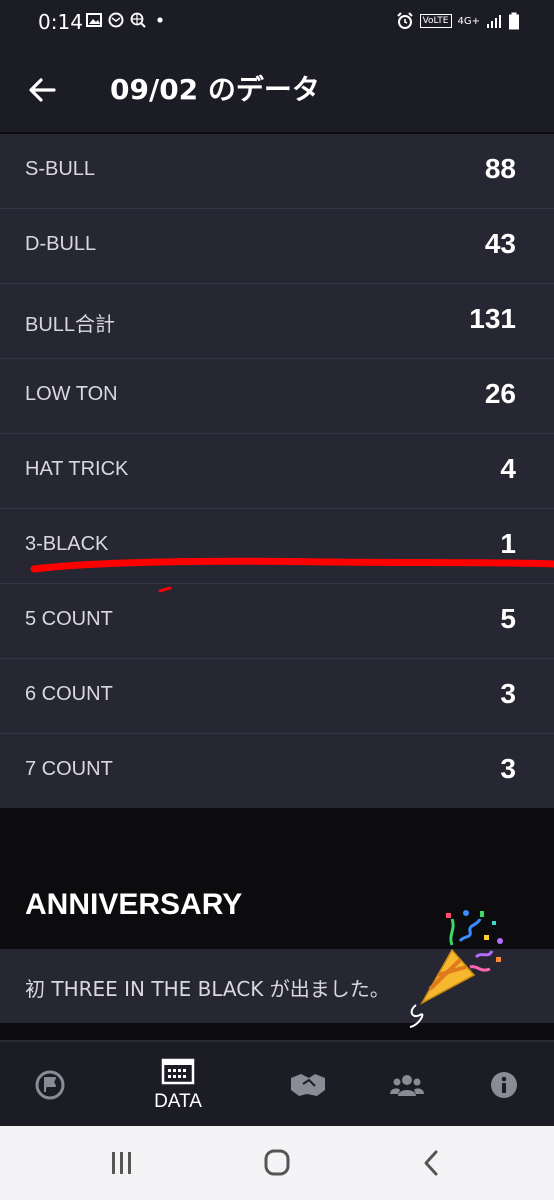  I want to click on handshake-icon, so click(308, 1085).